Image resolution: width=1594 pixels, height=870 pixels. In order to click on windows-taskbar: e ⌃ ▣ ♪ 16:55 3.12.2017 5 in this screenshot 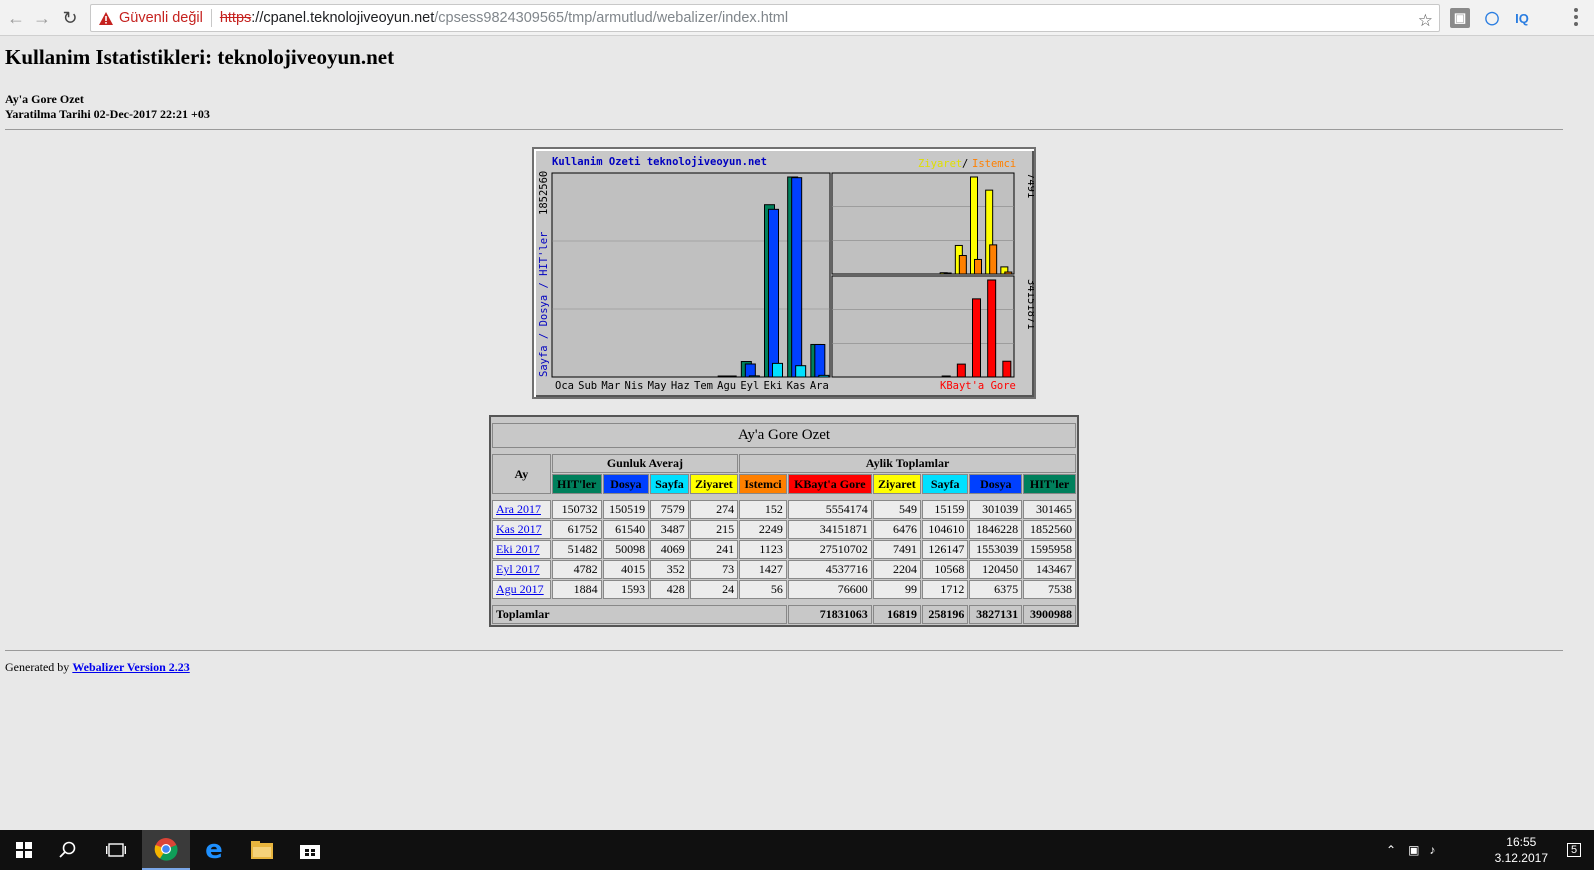, I will do `click(797, 850)`.